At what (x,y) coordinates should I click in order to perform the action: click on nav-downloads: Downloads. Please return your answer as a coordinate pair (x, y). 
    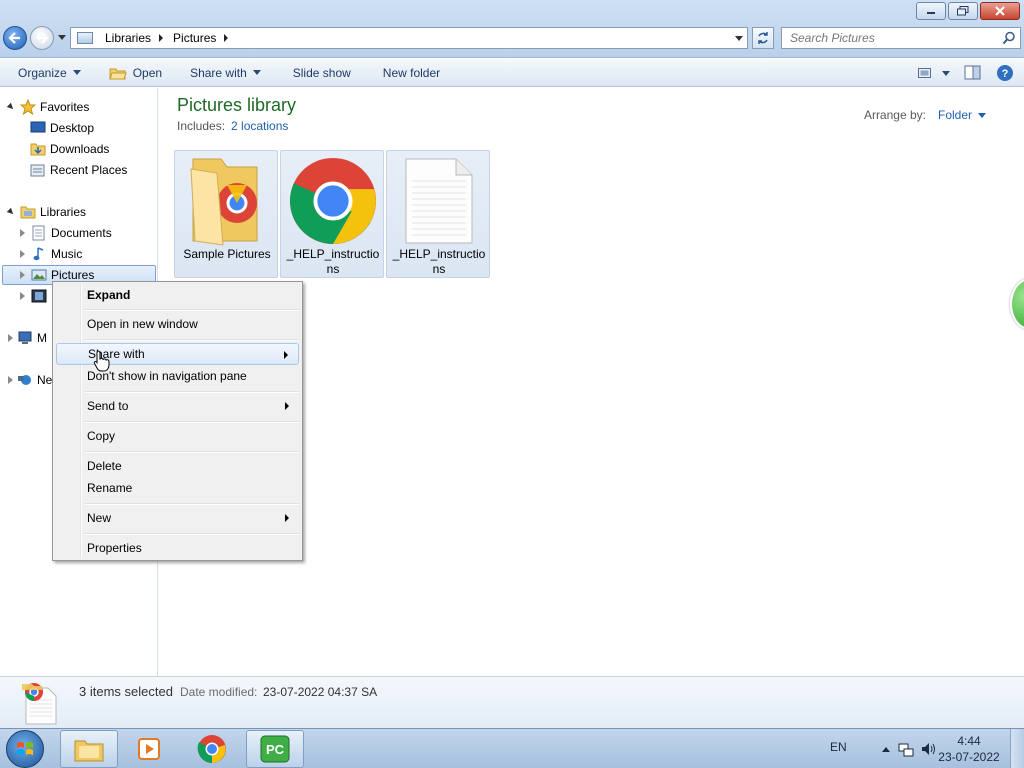
    Looking at the image, I should click on (69, 149).